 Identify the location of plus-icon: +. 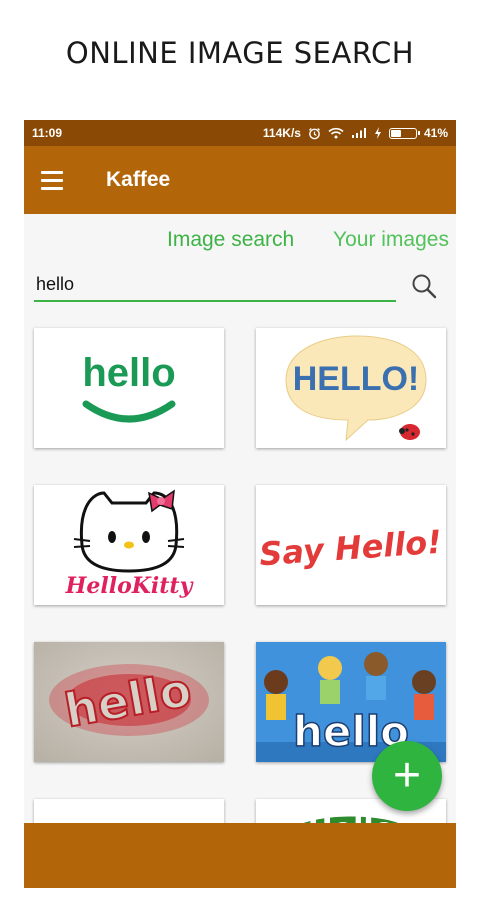
(407, 775).